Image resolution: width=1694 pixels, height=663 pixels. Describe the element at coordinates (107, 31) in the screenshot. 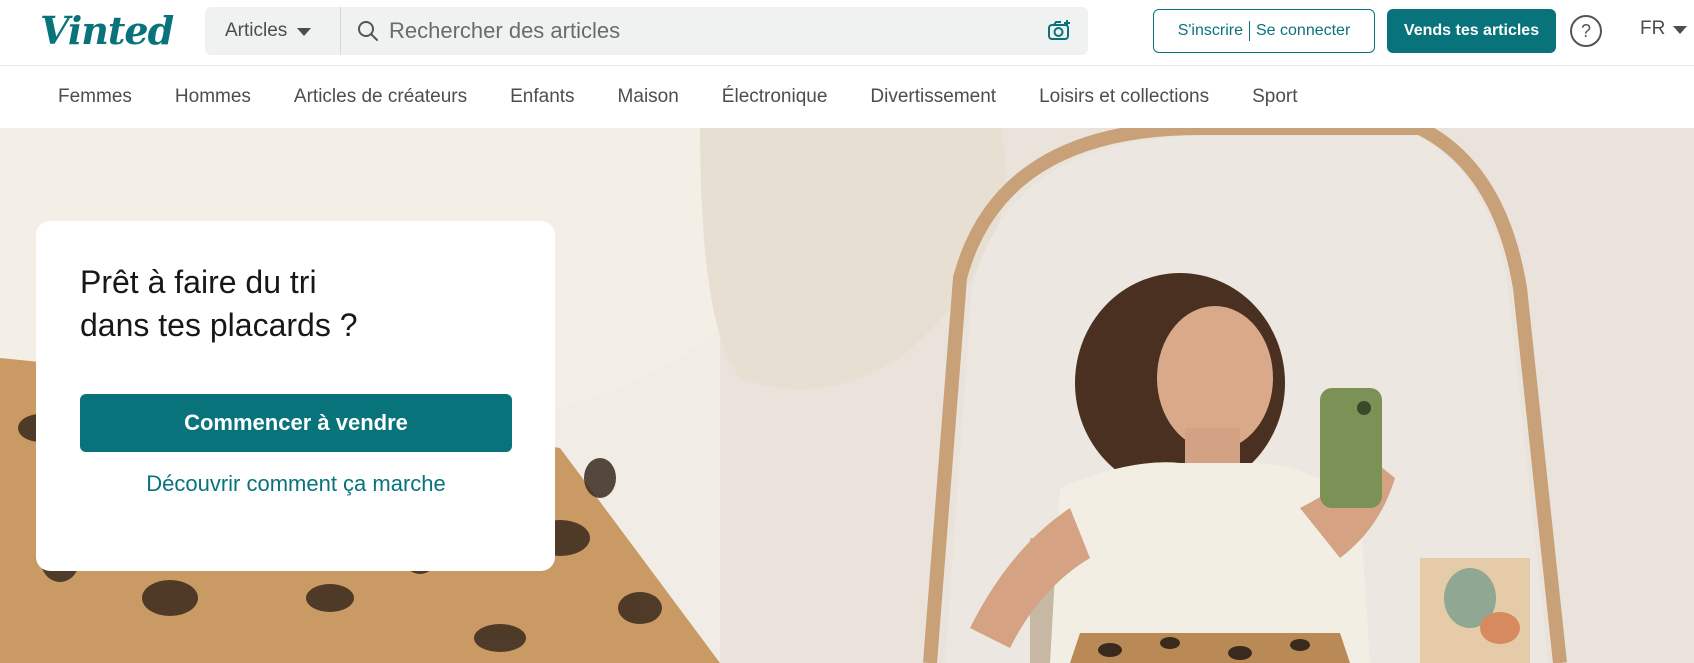

I see `vinted-logo: Vinted` at that location.